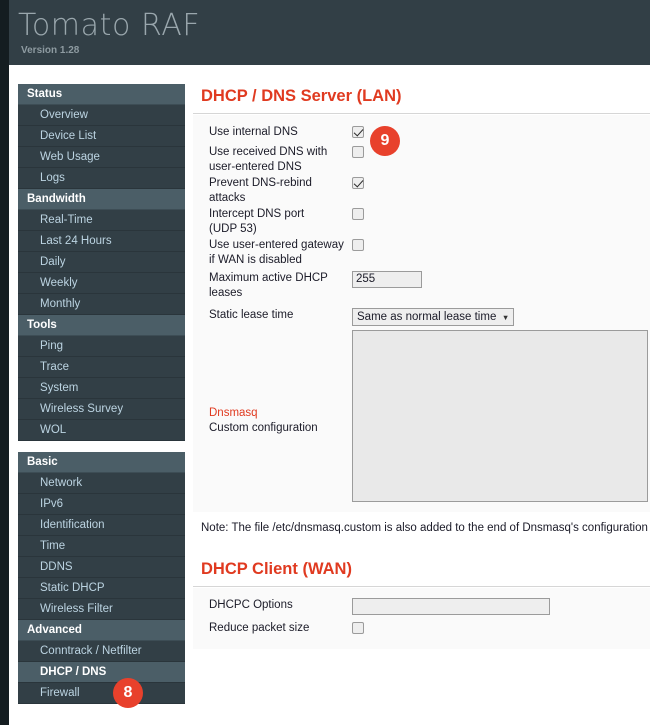 Image resolution: width=650 pixels, height=725 pixels. I want to click on sidebar-item-trace: Trace, so click(101, 367).